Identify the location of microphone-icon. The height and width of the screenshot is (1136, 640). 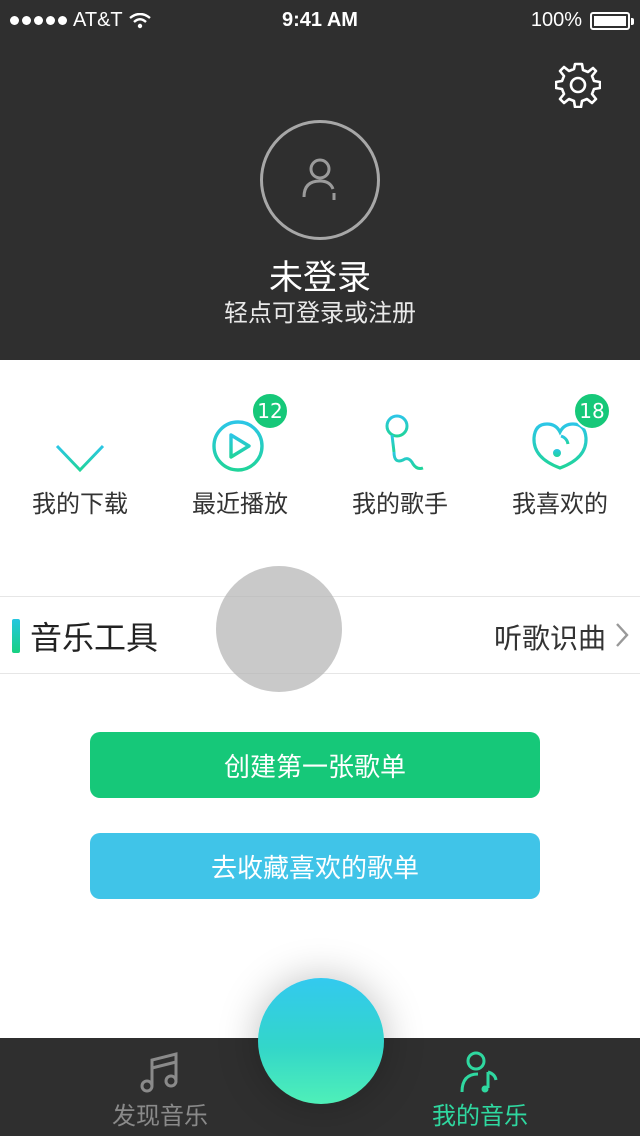
(400, 443).